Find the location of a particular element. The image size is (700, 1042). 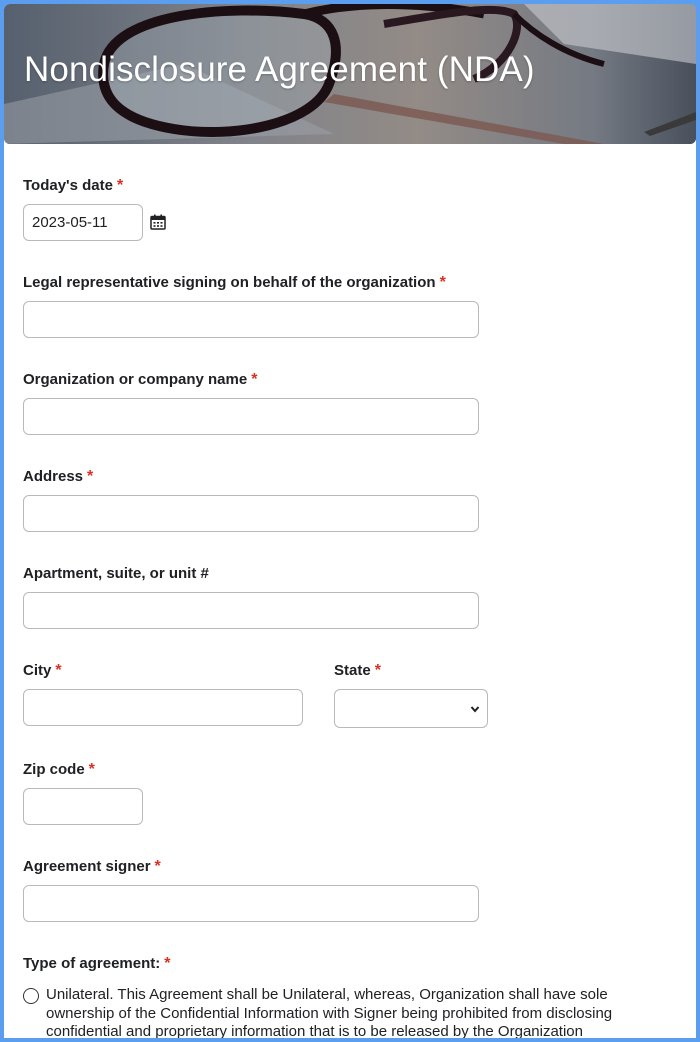

address-label: Address is located at coordinates (53, 476).